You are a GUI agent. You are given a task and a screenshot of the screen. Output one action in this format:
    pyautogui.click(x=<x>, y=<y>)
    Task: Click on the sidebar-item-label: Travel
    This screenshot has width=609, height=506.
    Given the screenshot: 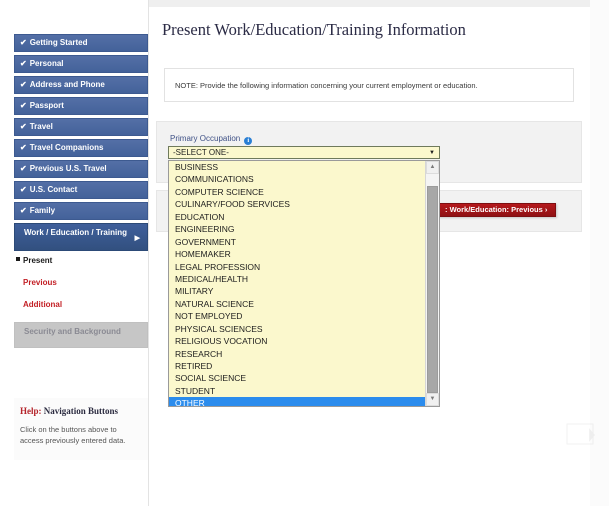 What is the action you would take?
    pyautogui.click(x=41, y=126)
    